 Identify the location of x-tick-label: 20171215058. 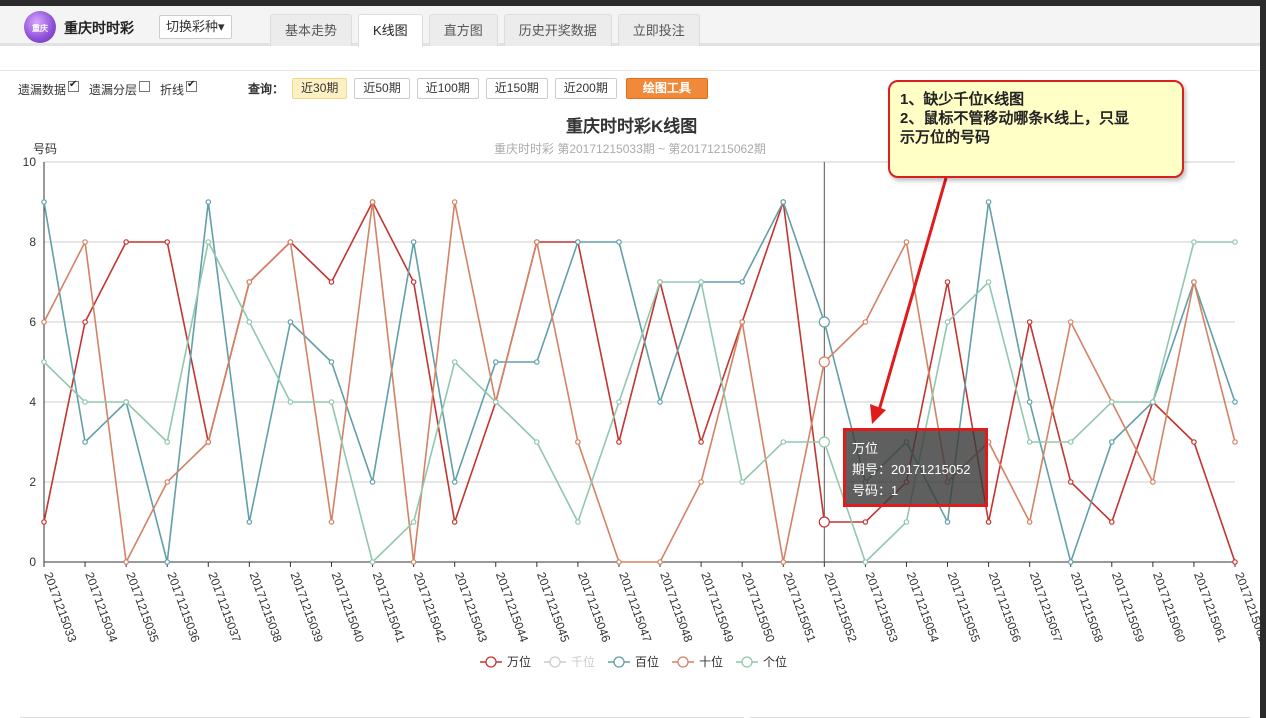
(1087, 607).